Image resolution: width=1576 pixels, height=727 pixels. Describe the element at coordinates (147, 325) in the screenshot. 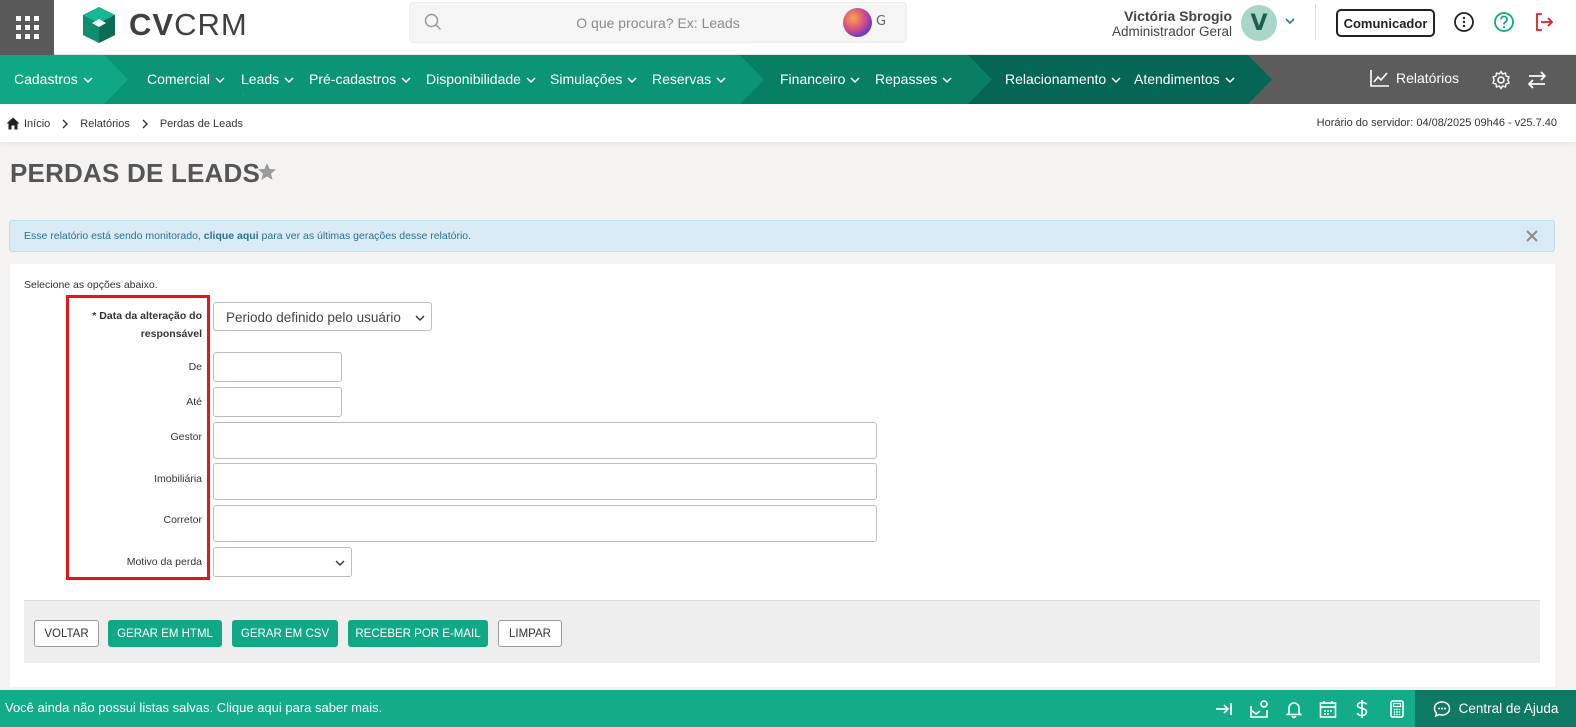

I see `date-label: * Data da alteração do responsável` at that location.